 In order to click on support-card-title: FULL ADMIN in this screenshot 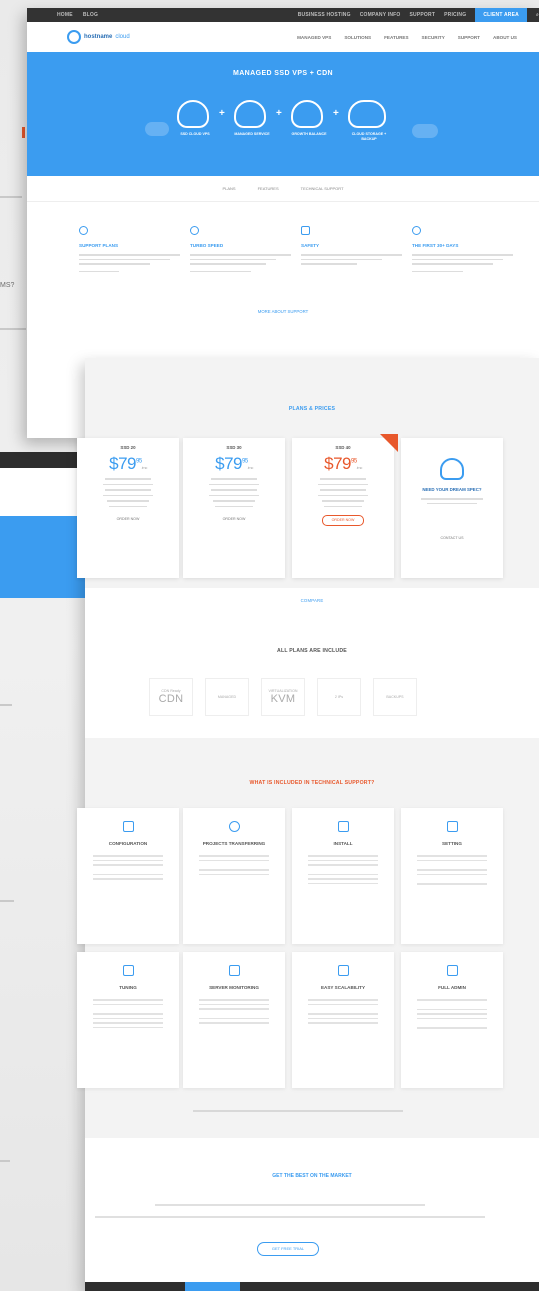, I will do `click(452, 987)`.